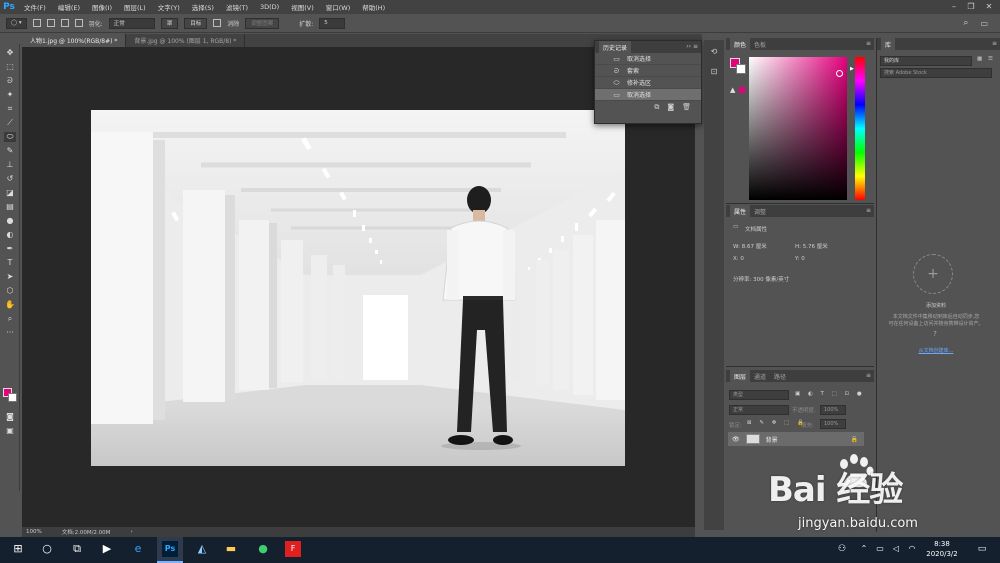 Image resolution: width=1000 pixels, height=563 pixels. I want to click on menu-filter: 滤镜(T), so click(237, 7).